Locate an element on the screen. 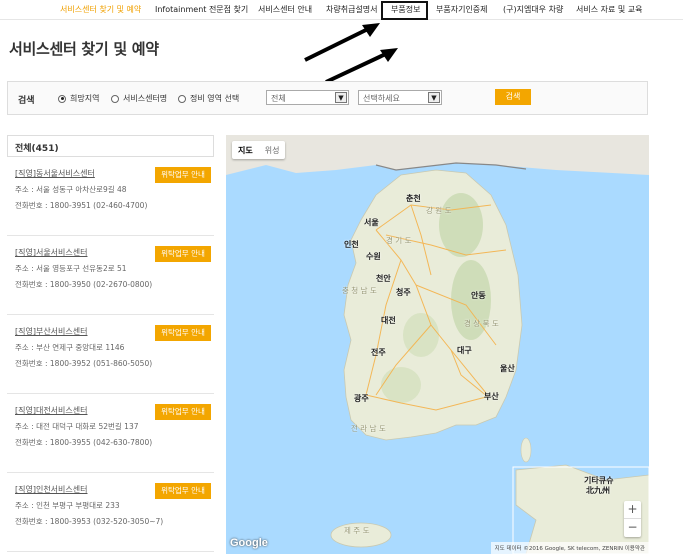 The image size is (683, 558). google-logo: Google is located at coordinates (249, 543).